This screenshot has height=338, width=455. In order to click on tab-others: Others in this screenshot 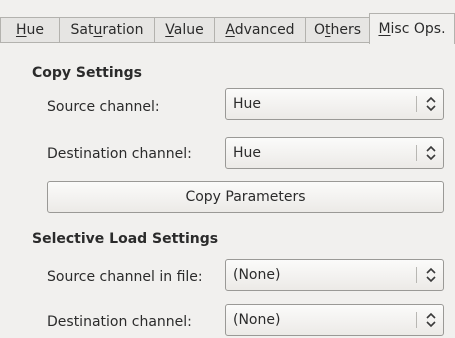, I will do `click(337, 29)`.